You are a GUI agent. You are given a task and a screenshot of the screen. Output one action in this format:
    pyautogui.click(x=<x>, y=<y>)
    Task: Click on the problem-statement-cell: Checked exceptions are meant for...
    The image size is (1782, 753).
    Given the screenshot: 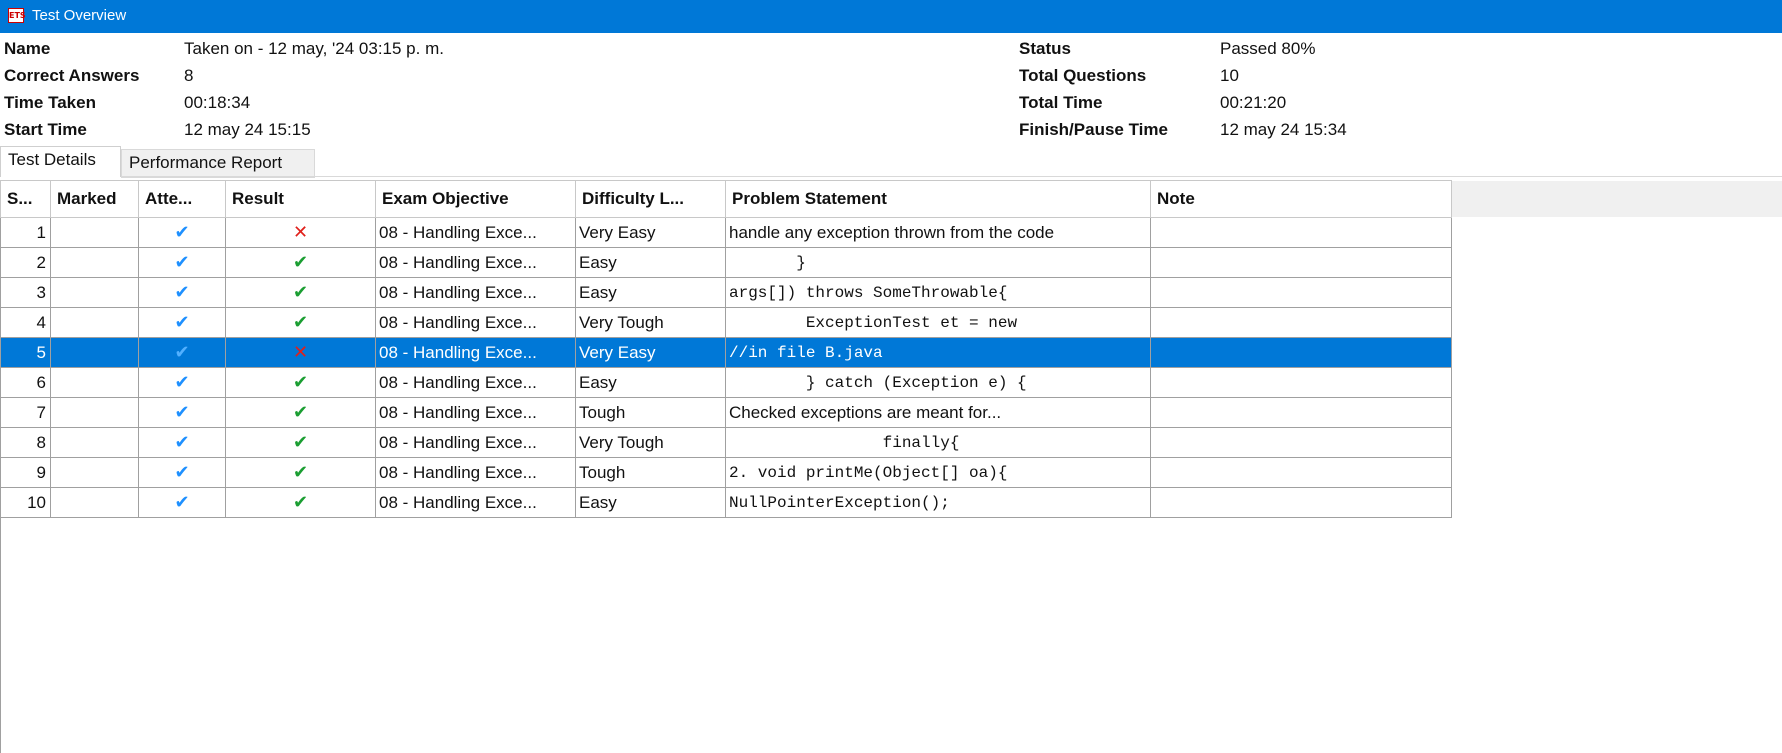 What is the action you would take?
    pyautogui.click(x=938, y=412)
    